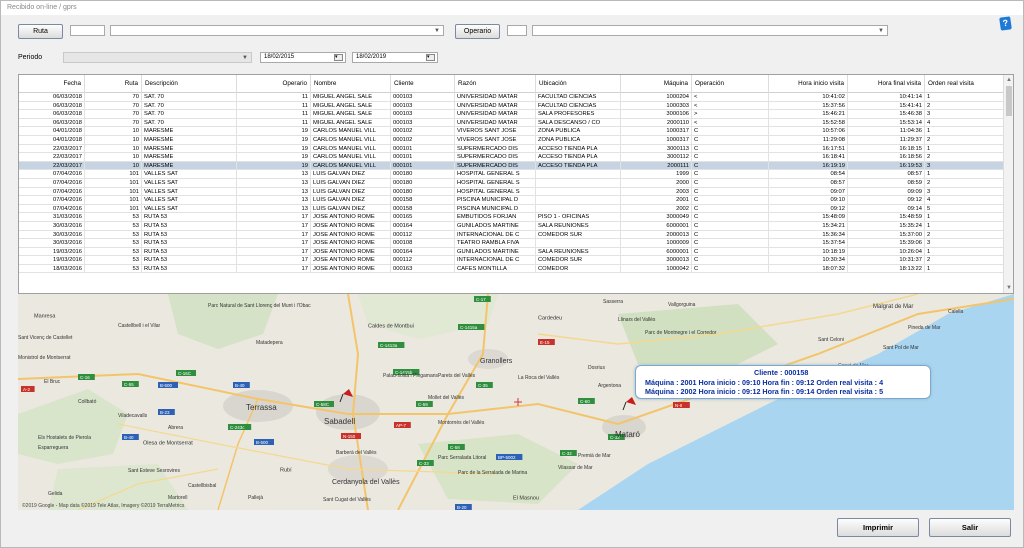 The image size is (1024, 548). What do you see at coordinates (964, 106) in the screenshot?
I see `table-cell: 2` at bounding box center [964, 106].